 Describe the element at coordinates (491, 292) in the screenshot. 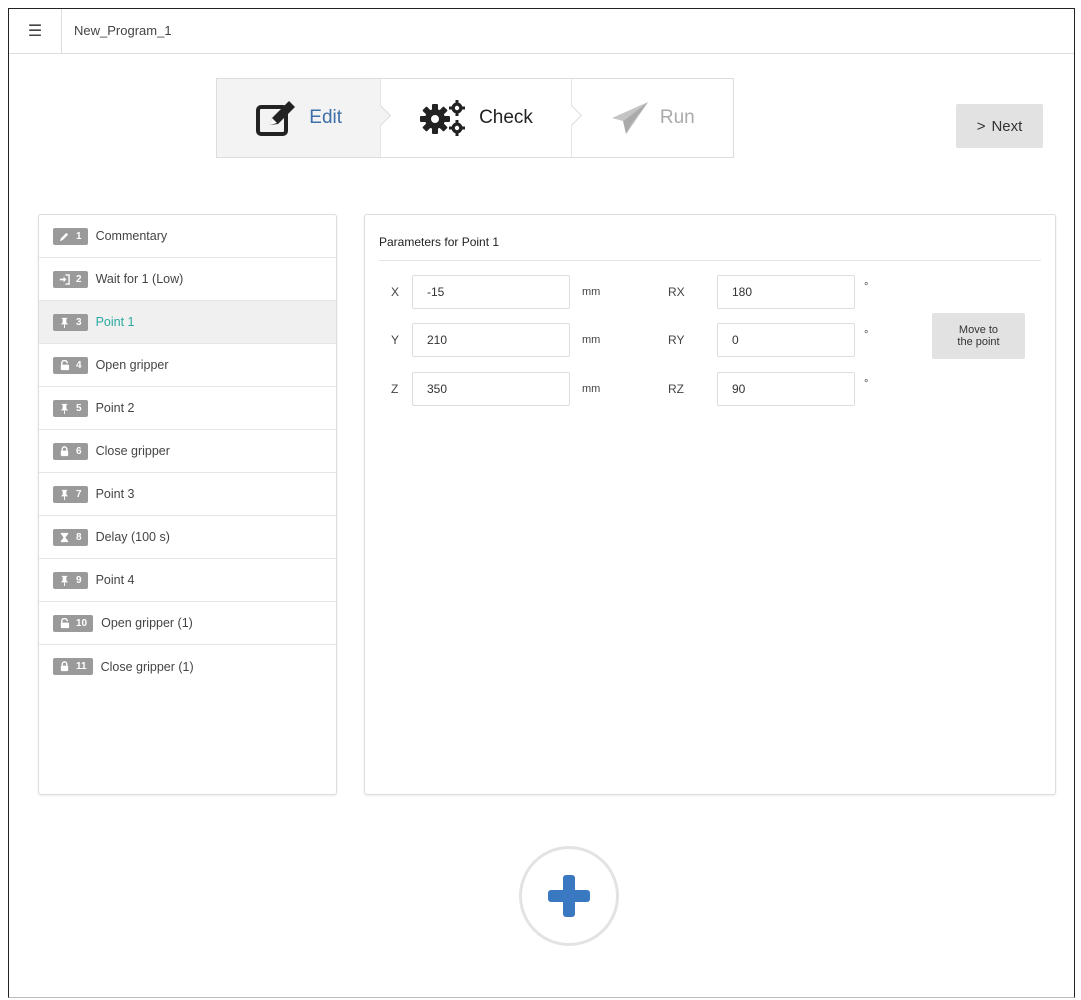

I see `x-input` at that location.